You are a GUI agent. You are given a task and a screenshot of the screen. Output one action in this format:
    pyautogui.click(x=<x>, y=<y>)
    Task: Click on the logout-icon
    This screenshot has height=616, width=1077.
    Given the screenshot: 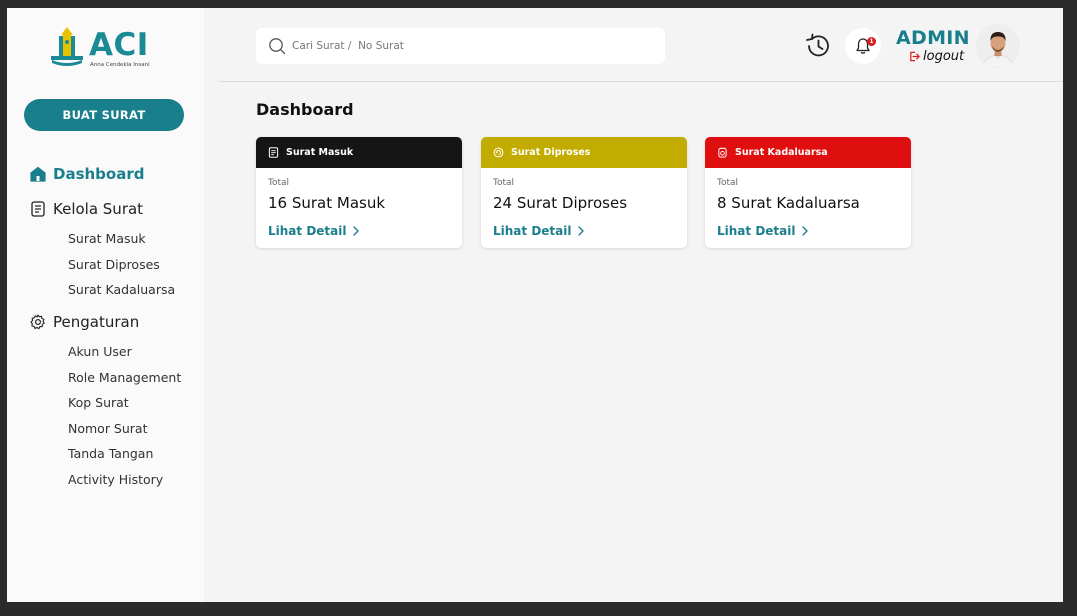 What is the action you would take?
    pyautogui.click(x=915, y=56)
    